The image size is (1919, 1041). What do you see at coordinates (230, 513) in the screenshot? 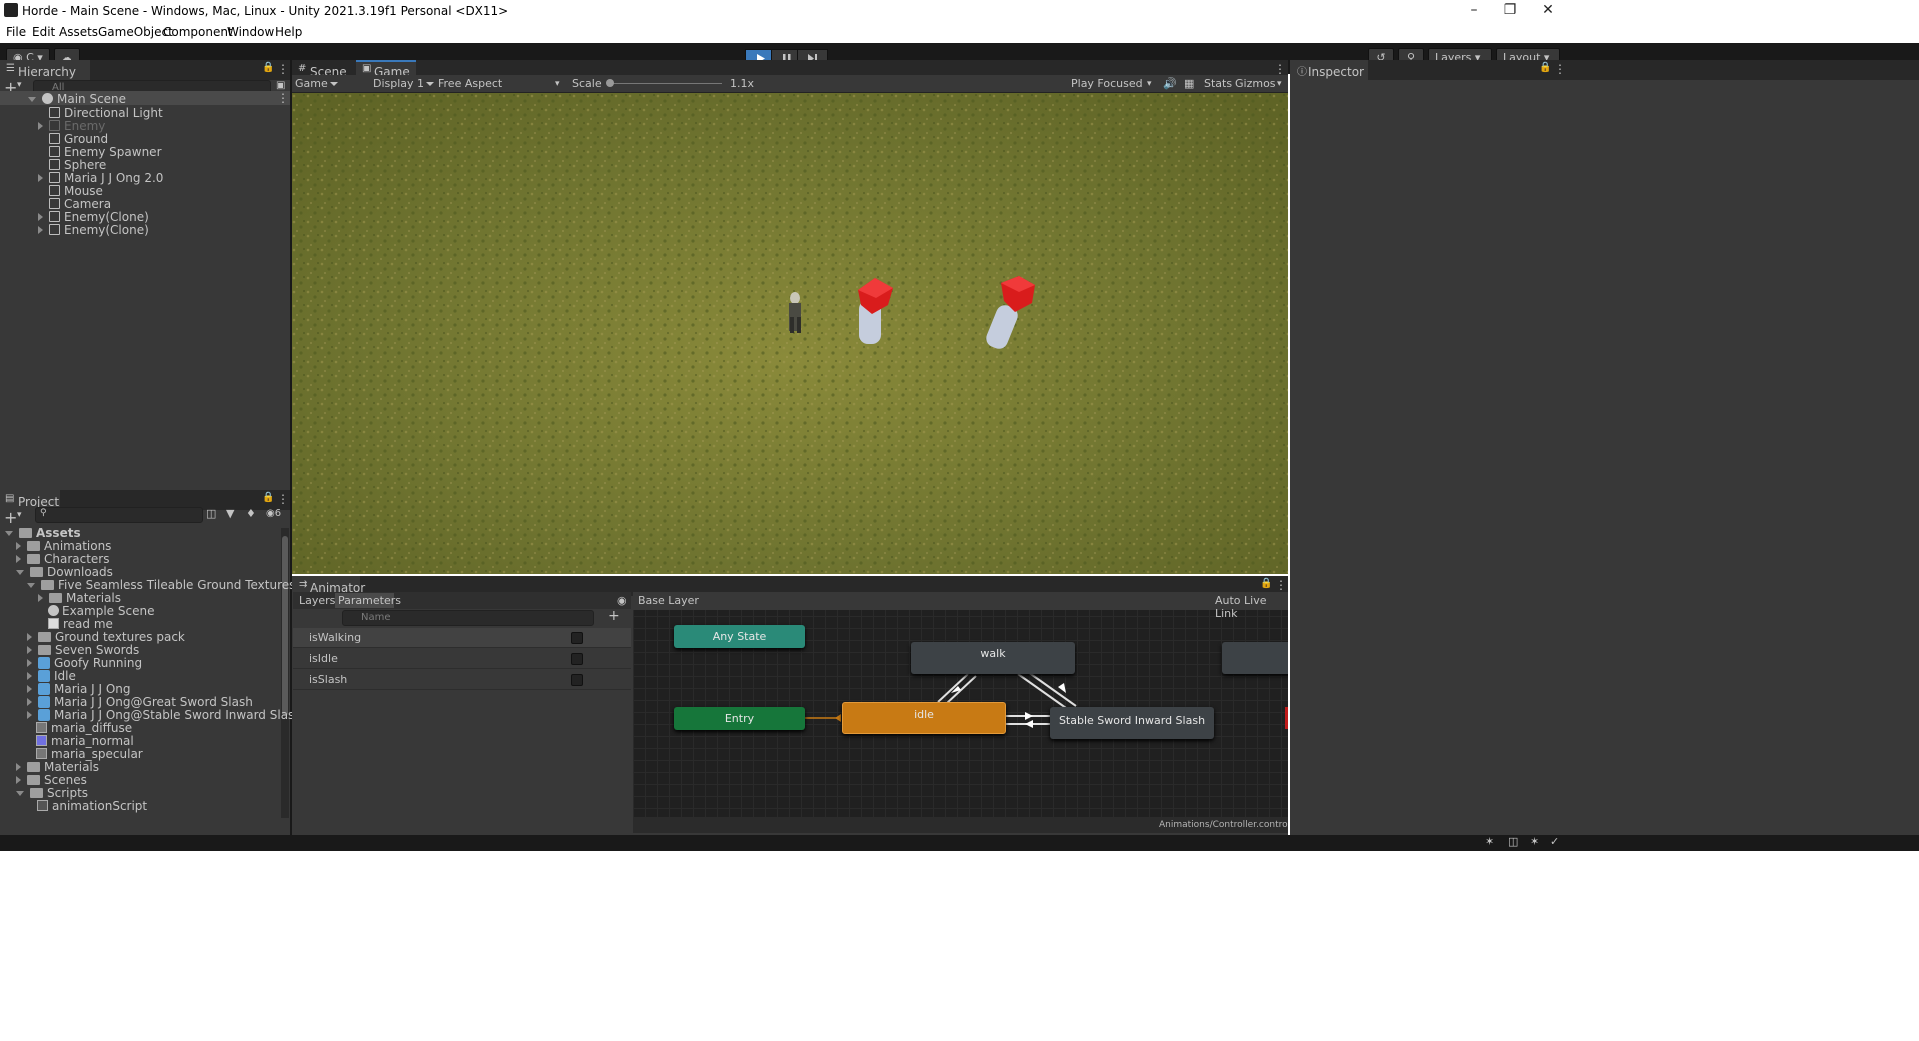
I see `filter-icon: ▼` at bounding box center [230, 513].